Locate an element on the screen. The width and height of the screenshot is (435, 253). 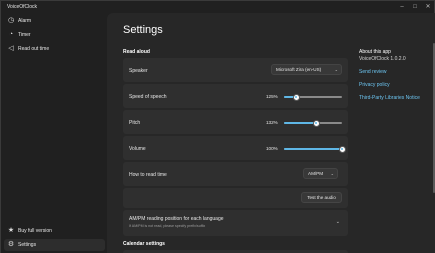
speed-slider is located at coordinates (313, 97).